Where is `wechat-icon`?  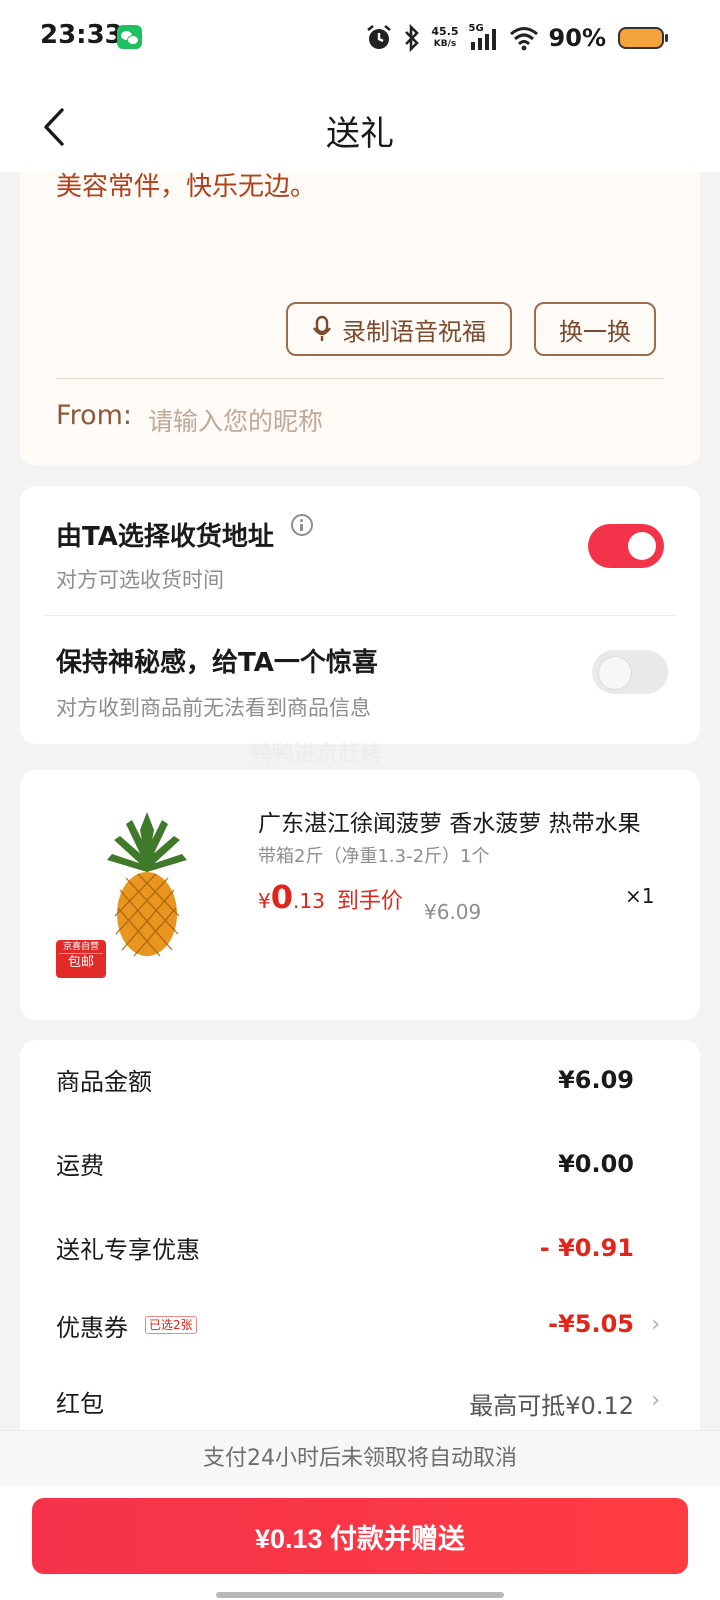
wechat-icon is located at coordinates (129, 37).